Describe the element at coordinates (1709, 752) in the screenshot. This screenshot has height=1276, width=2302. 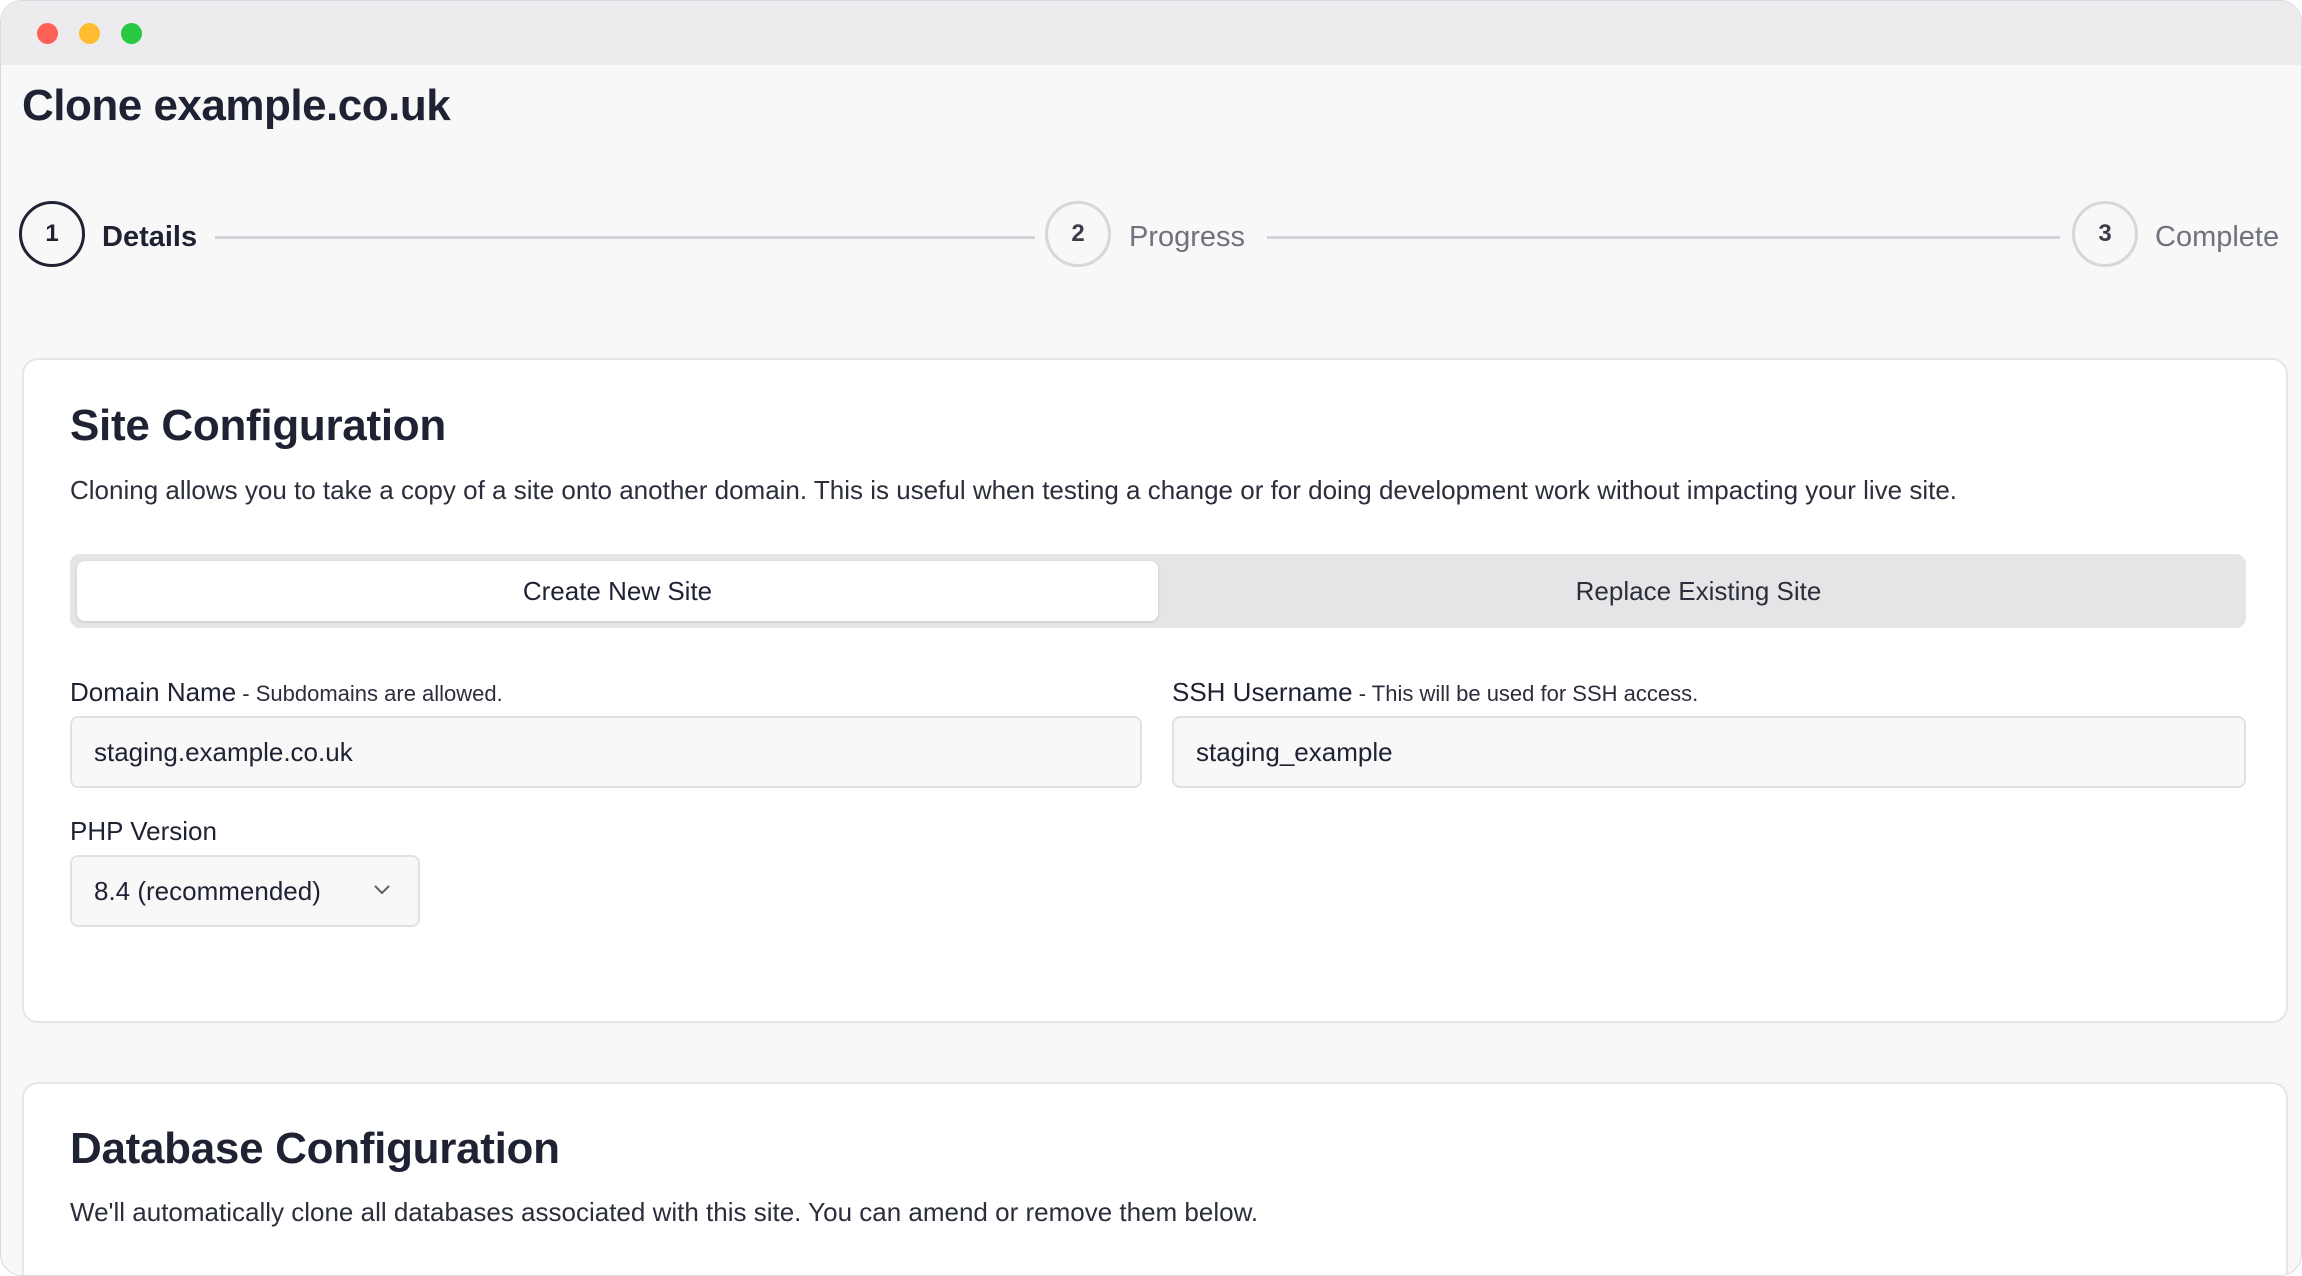
I see `ssh-username-input` at that location.